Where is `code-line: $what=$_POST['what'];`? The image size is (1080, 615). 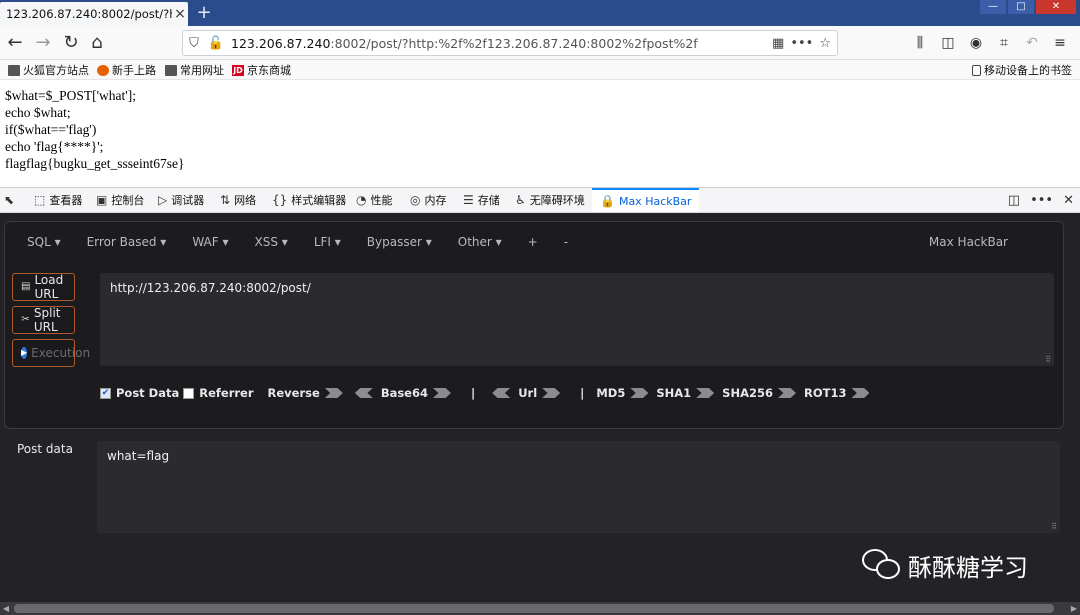
code-line: $what=$_POST['what']; is located at coordinates (70, 95).